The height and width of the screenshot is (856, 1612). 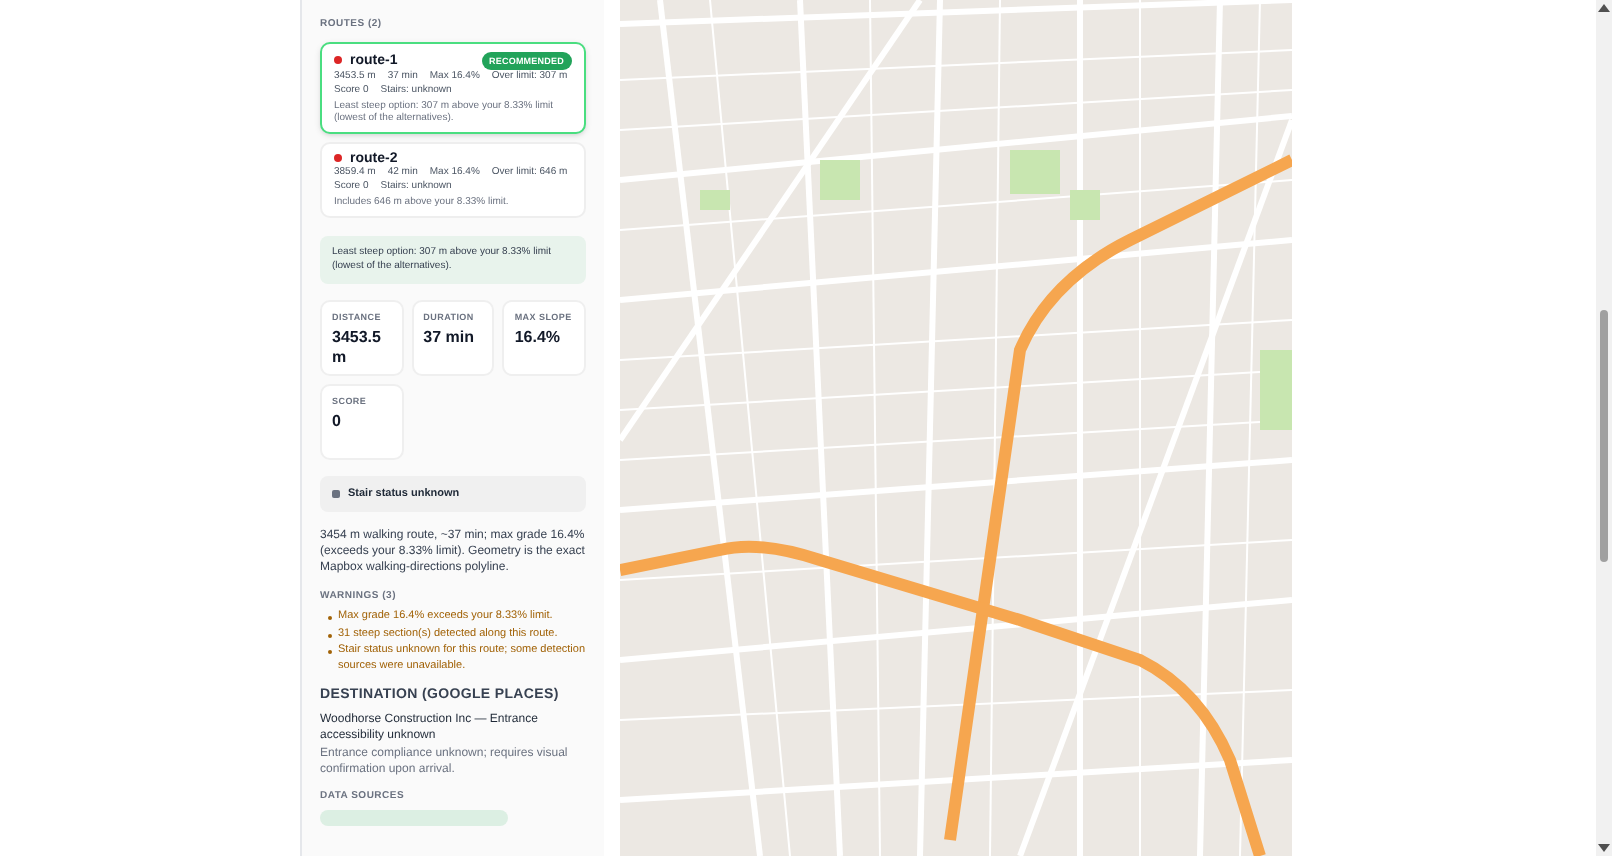 What do you see at coordinates (357, 348) in the screenshot?
I see `metric-value: 3453.5 m` at bounding box center [357, 348].